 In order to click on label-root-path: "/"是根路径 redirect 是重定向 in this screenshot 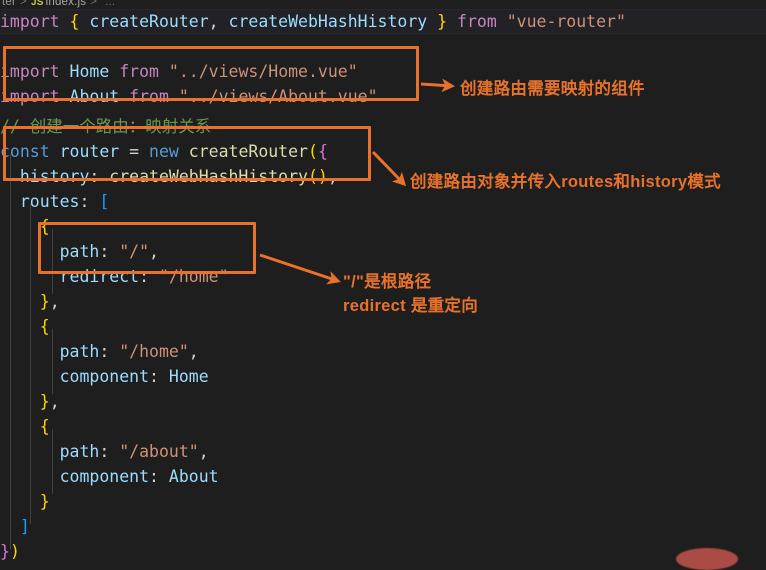, I will do `click(410, 294)`.